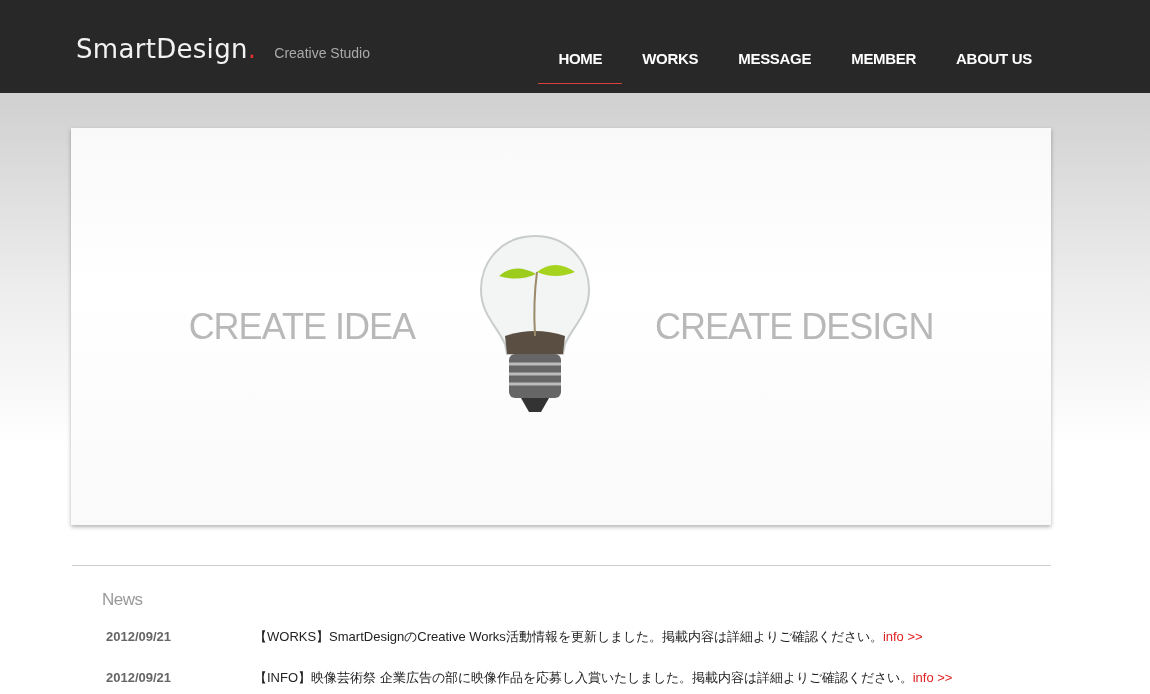 This screenshot has width=1150, height=694. What do you see at coordinates (166, 49) in the screenshot?
I see `logo-text: SmartDesign.` at bounding box center [166, 49].